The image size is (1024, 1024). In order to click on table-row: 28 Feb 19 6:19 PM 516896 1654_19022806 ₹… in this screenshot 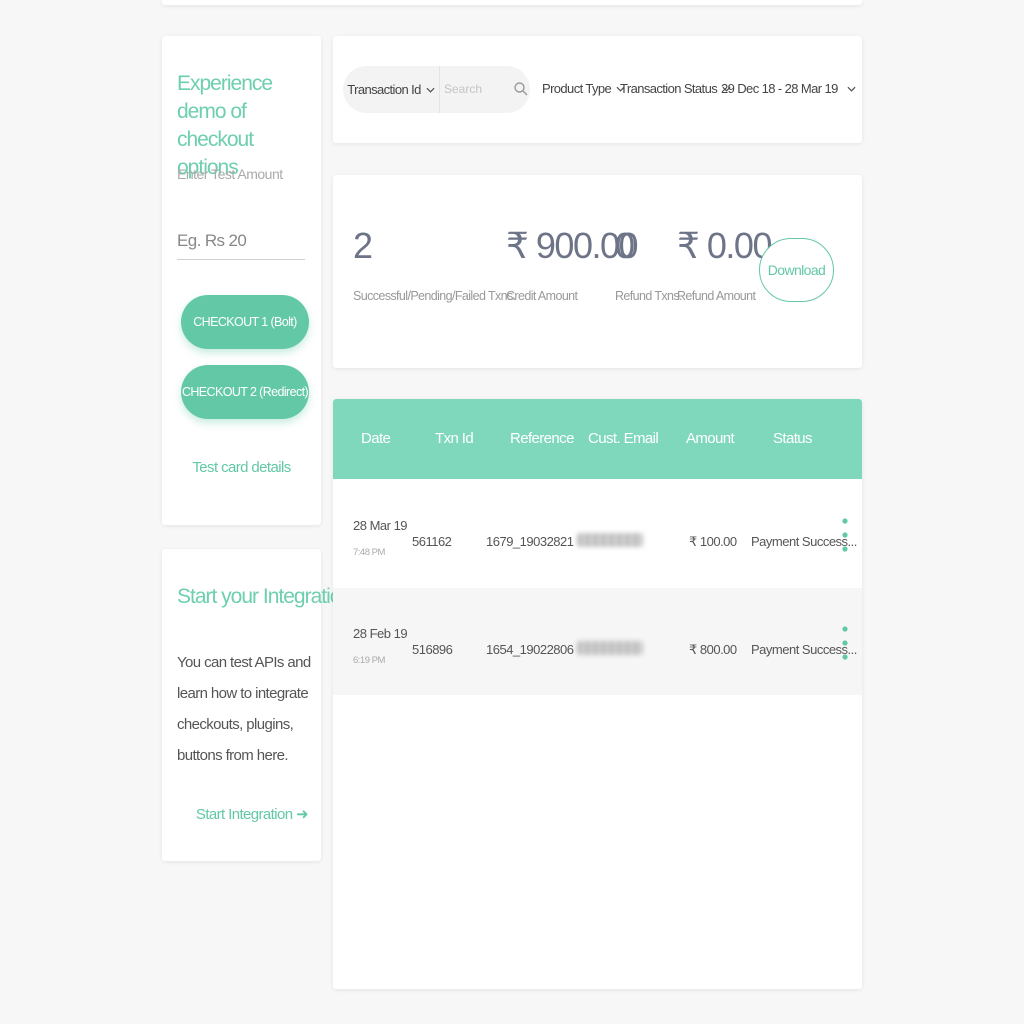, I will do `click(597, 641)`.